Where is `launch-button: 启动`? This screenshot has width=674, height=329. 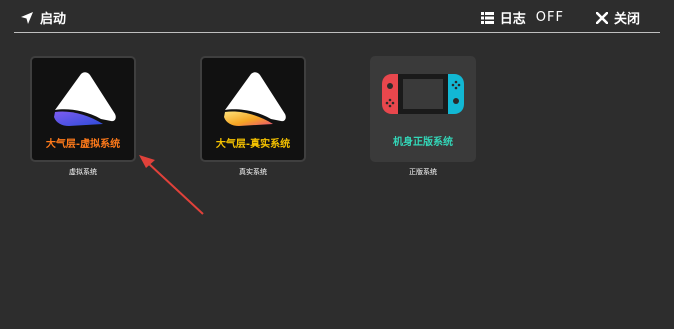
launch-button: 启动 is located at coordinates (43, 17).